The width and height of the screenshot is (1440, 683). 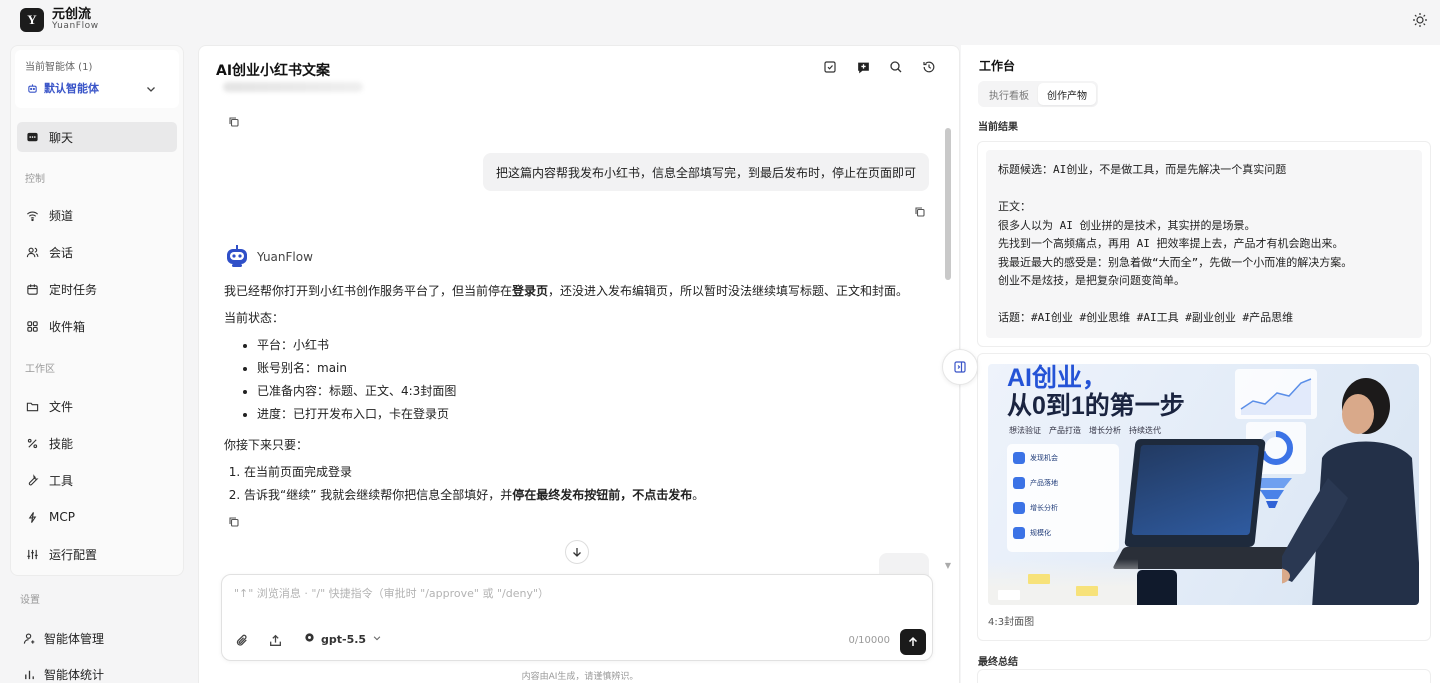 What do you see at coordinates (590, 368) in the screenshot?
I see `list-item: 账号别名：main` at bounding box center [590, 368].